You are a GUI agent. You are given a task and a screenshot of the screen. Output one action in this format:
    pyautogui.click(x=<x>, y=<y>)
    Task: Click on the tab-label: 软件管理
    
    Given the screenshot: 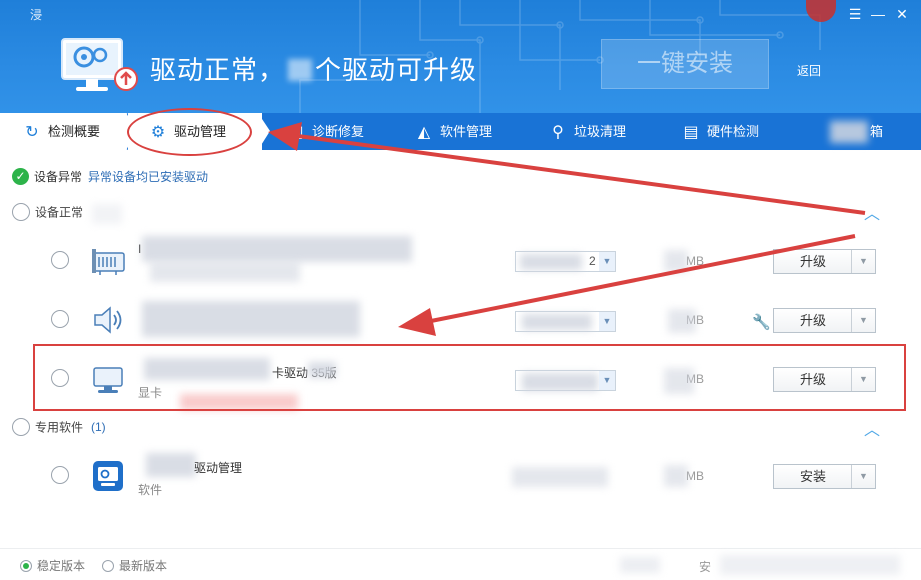 What is the action you would take?
    pyautogui.click(x=466, y=131)
    